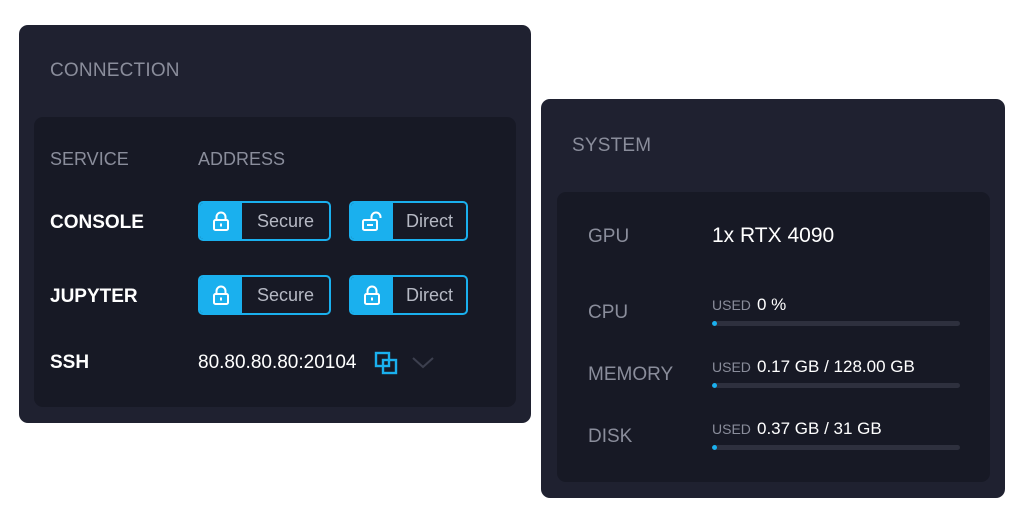  What do you see at coordinates (612, 145) in the screenshot?
I see `system-title: SYSTEM` at bounding box center [612, 145].